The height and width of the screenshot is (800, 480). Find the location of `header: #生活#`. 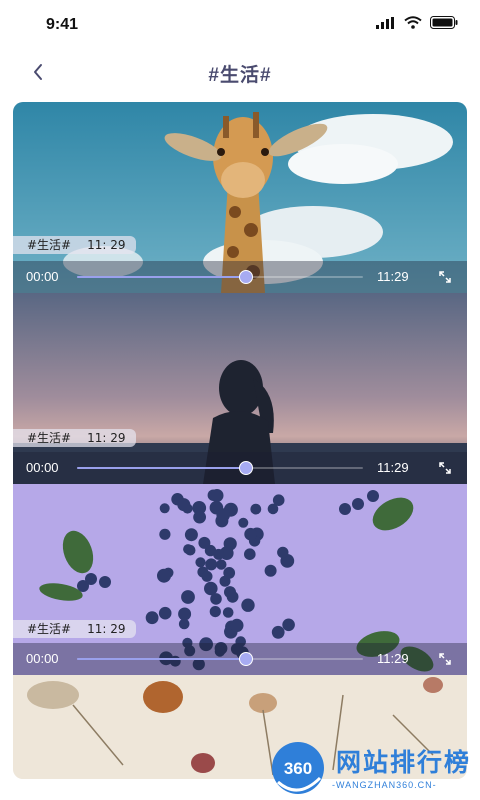

header: #生活# is located at coordinates (240, 71).